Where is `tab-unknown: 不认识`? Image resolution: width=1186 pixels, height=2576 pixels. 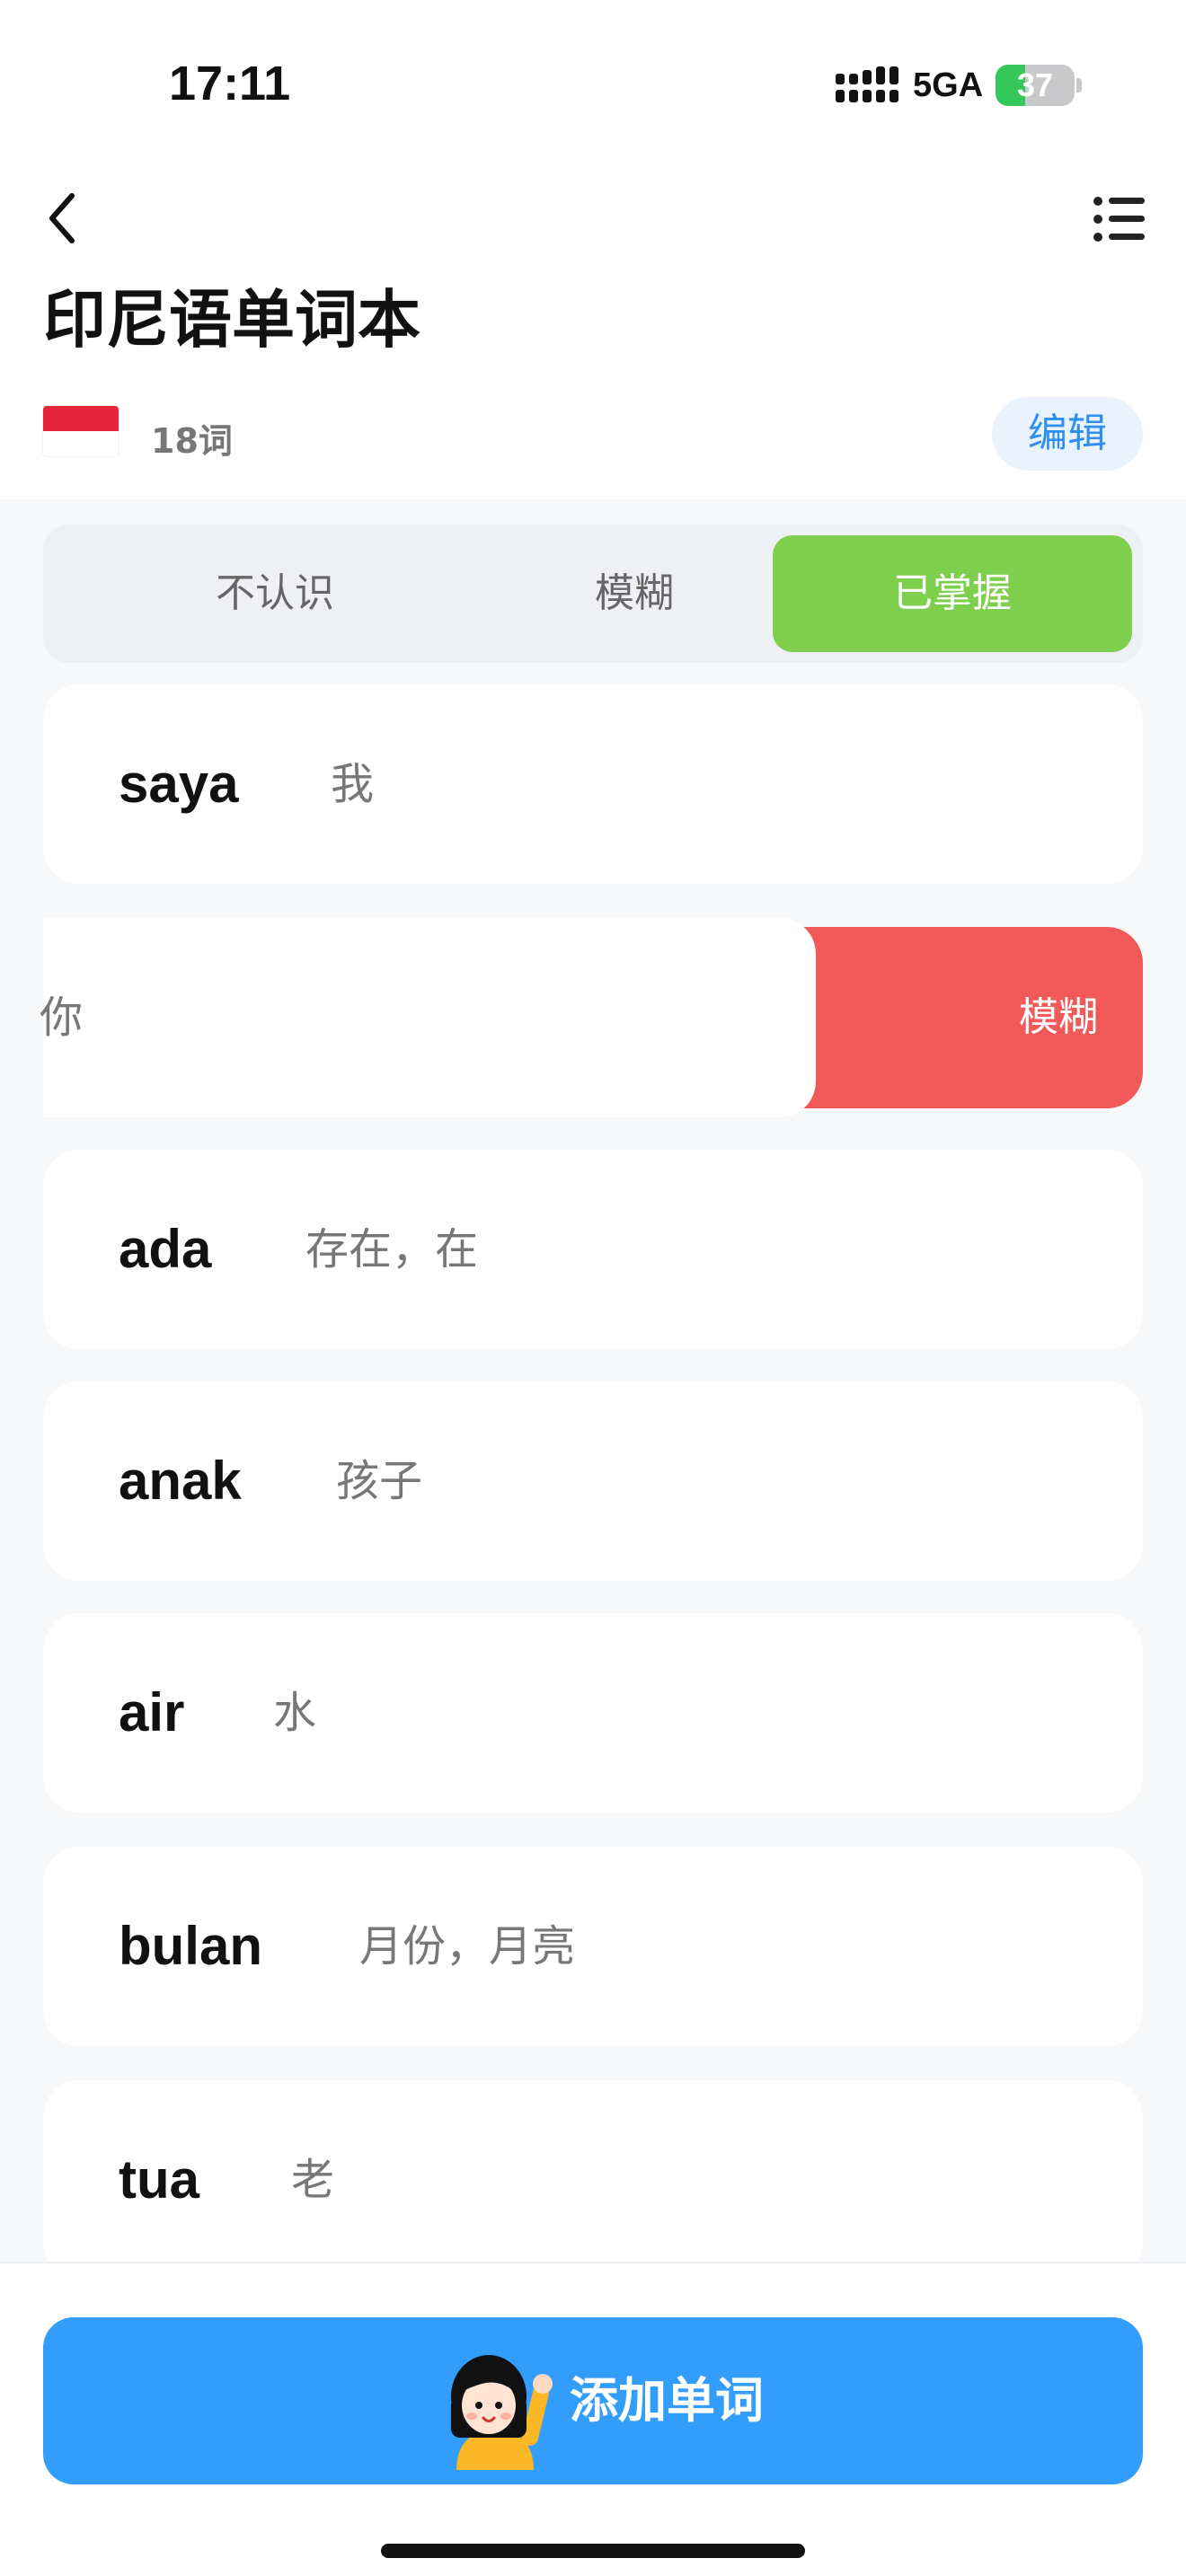
tab-unknown: 不认识 is located at coordinates (275, 593).